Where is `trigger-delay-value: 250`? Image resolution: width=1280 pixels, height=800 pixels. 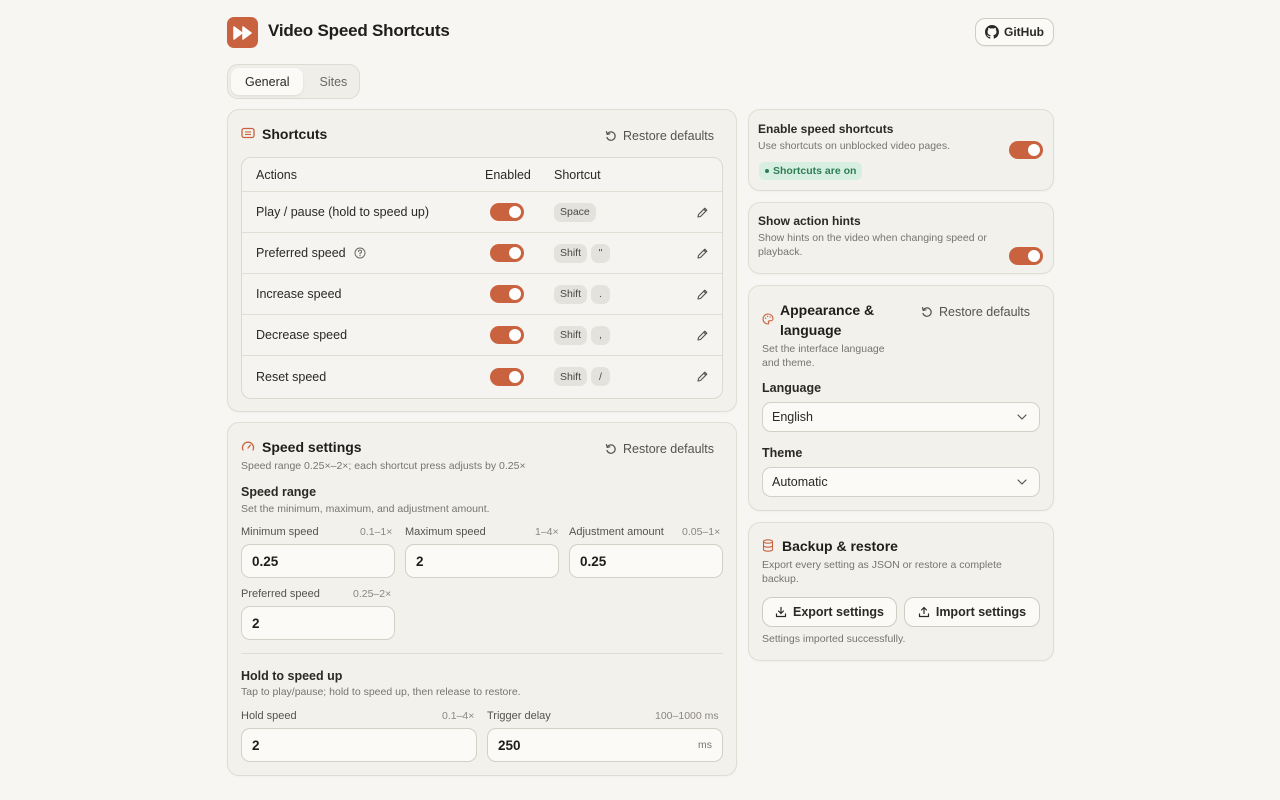 trigger-delay-value: 250 is located at coordinates (509, 745).